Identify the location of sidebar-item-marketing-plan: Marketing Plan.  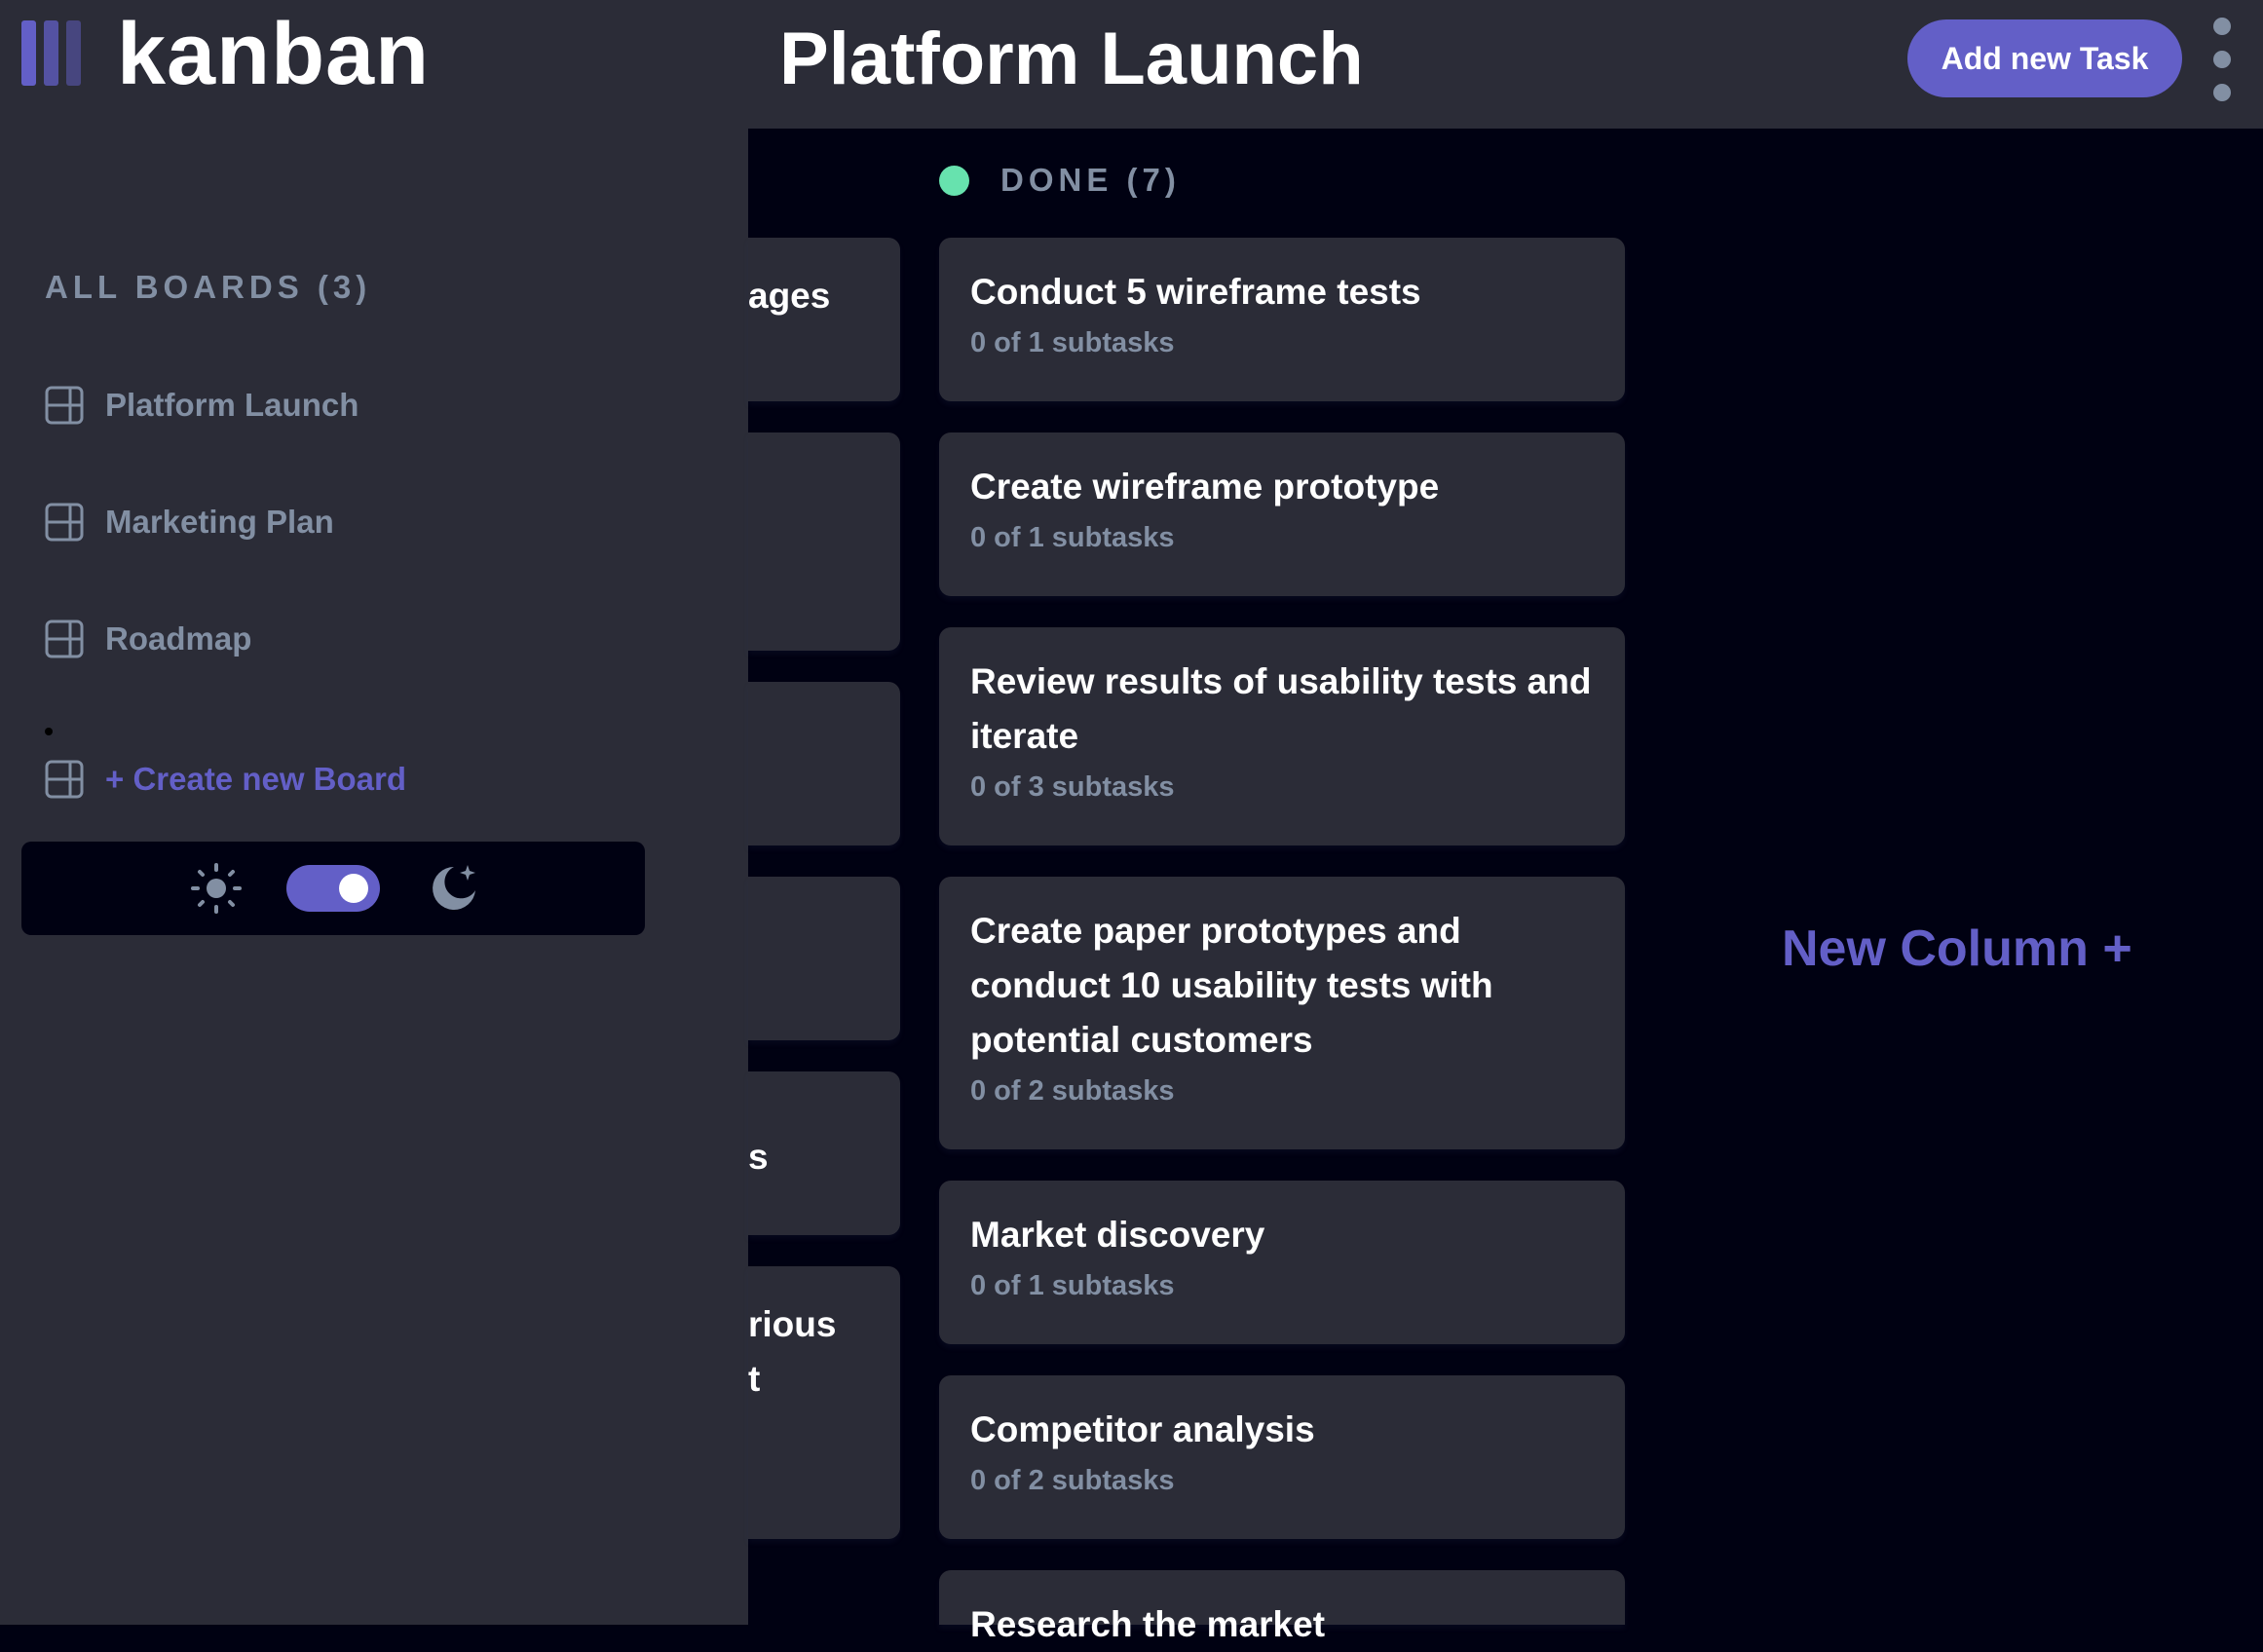
(189, 522).